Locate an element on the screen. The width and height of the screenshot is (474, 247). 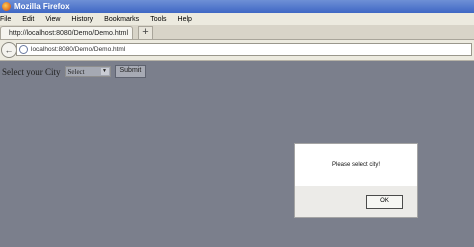
navigation-bar: ← localhost:8080/Demo/Demo.html is located at coordinates (237, 50).